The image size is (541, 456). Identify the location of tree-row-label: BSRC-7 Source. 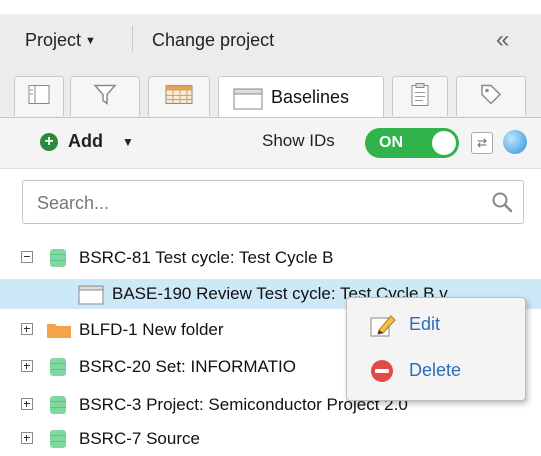
(139, 438).